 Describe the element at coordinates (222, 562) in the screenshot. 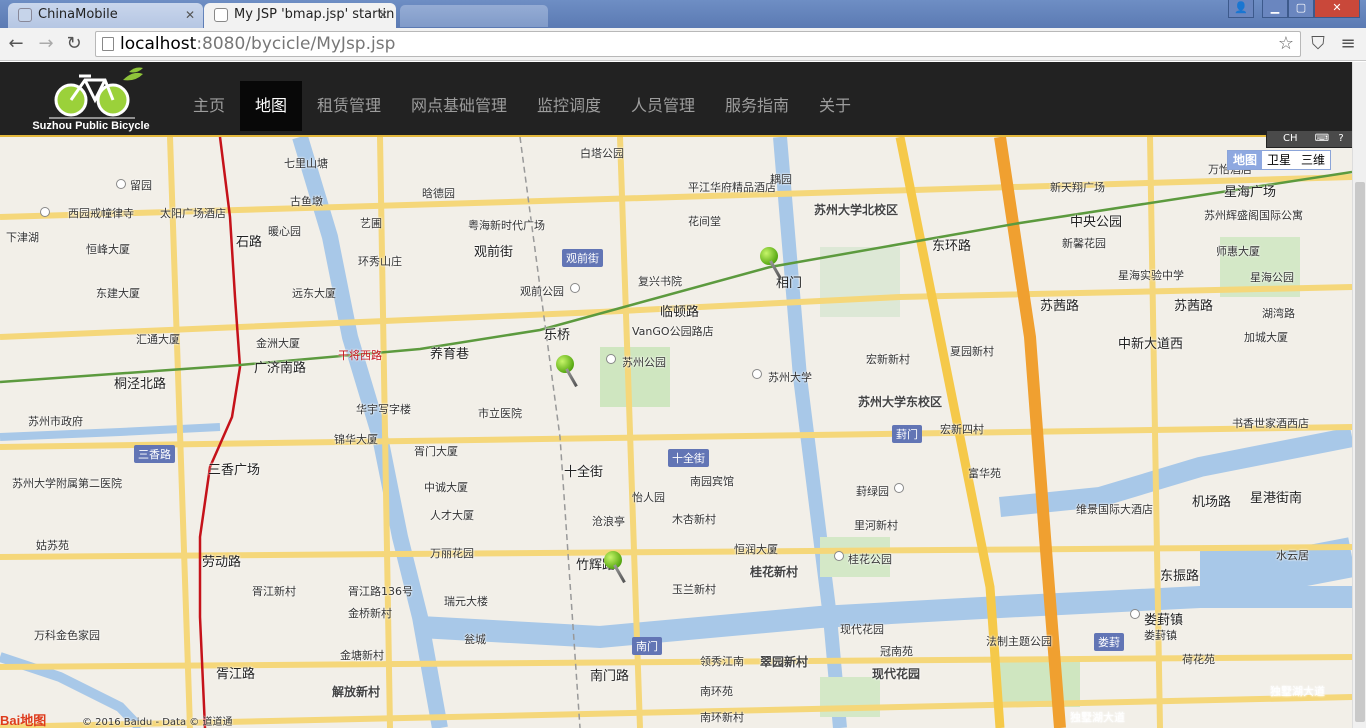

I see `map-label: 劳动路` at that location.